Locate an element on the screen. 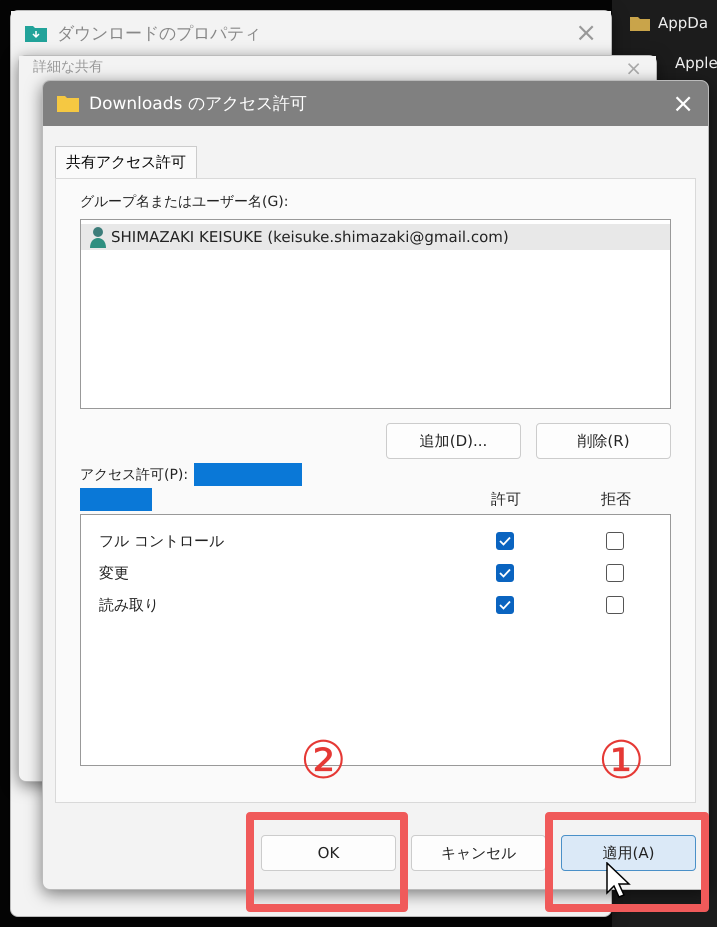  step-number: ① is located at coordinates (621, 761).